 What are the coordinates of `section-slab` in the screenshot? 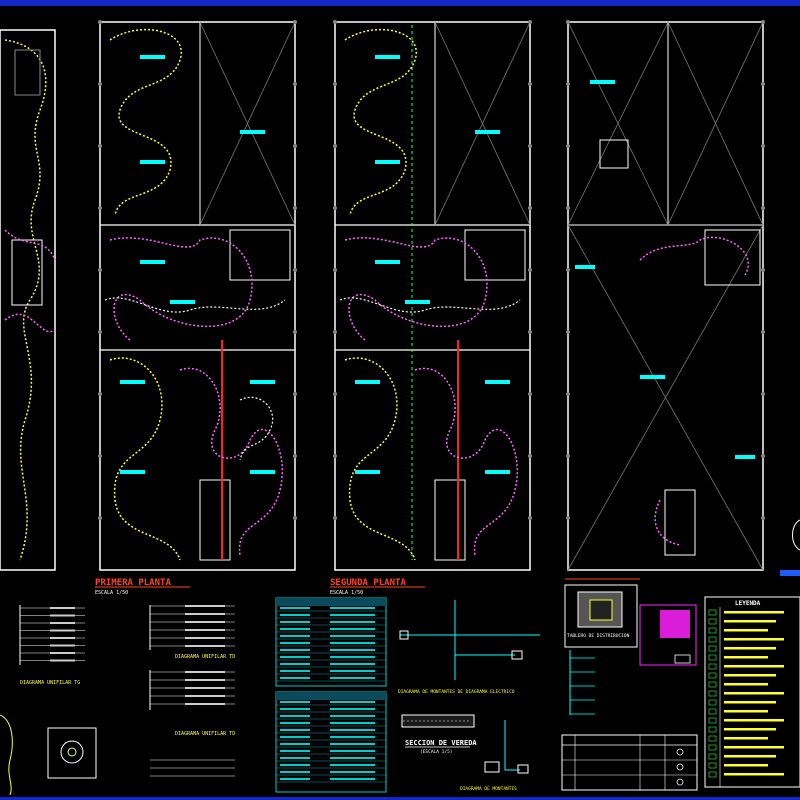 It's located at (438, 721).